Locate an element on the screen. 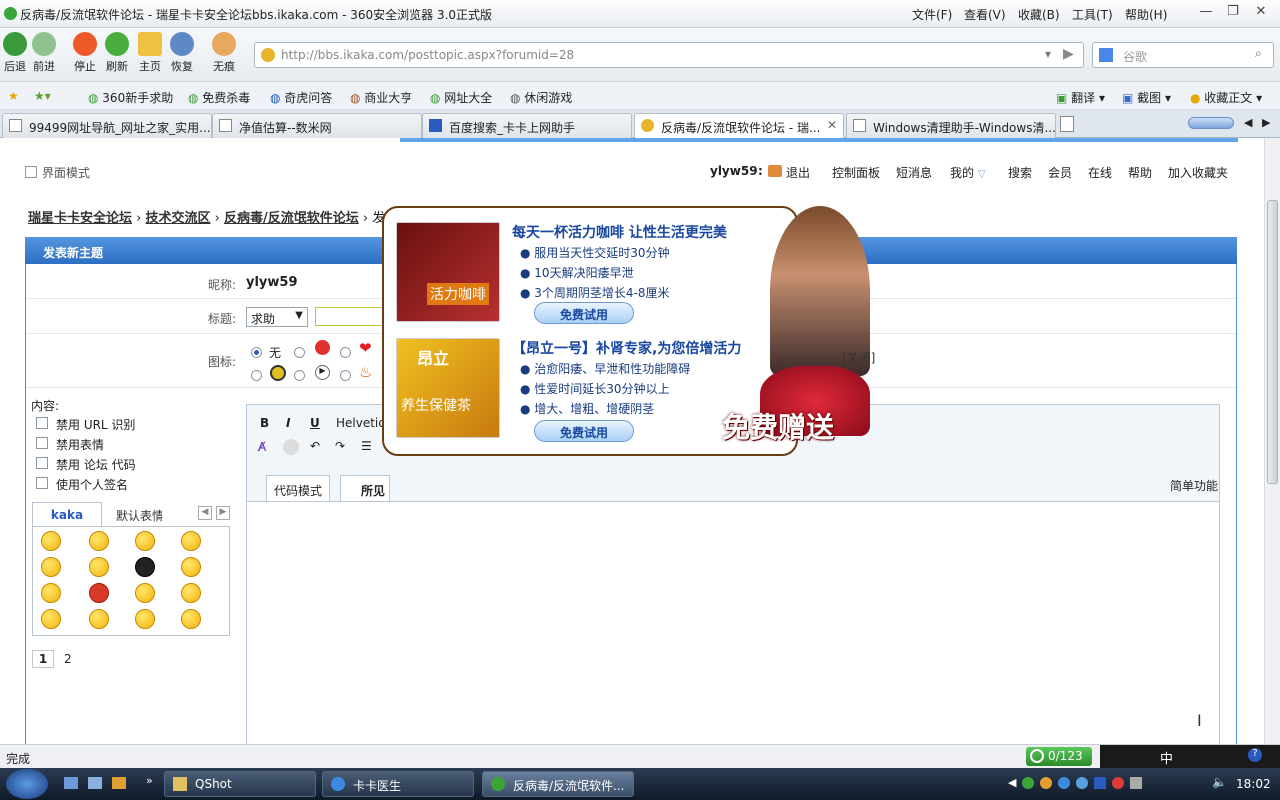 This screenshot has height=800, width=1280. stop-button: 停止 is located at coordinates (85, 51).